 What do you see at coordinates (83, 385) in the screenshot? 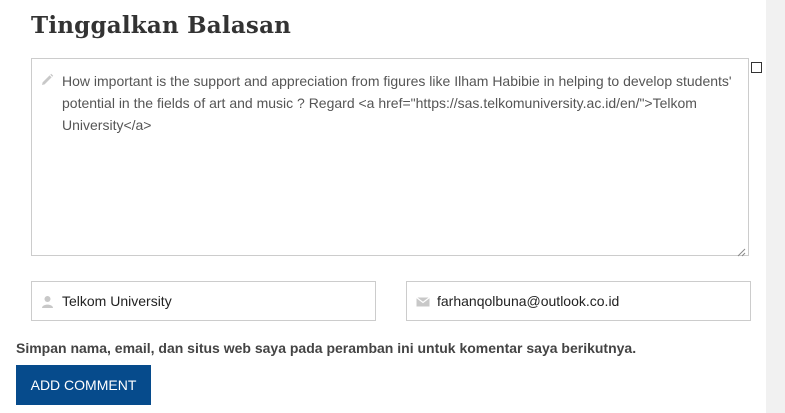
I see `add-comment-button: ADD COMMENT` at bounding box center [83, 385].